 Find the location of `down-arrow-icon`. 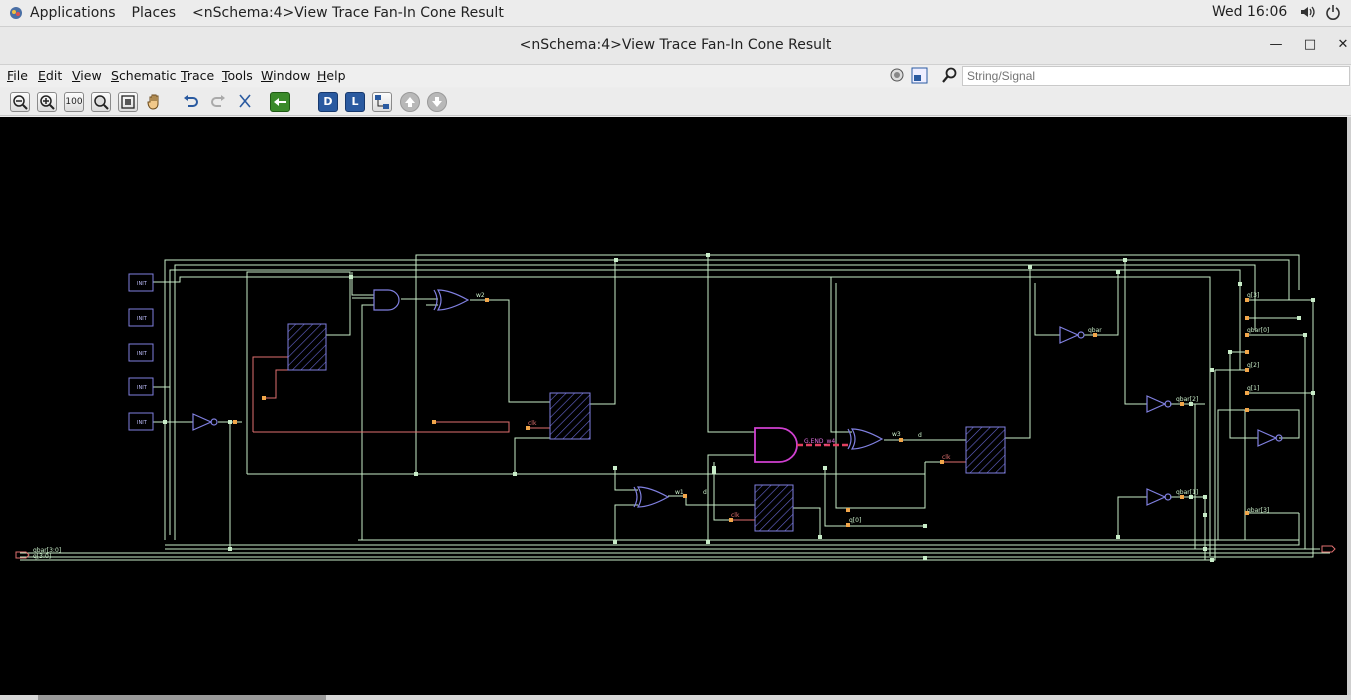

down-arrow-icon is located at coordinates (437, 102).